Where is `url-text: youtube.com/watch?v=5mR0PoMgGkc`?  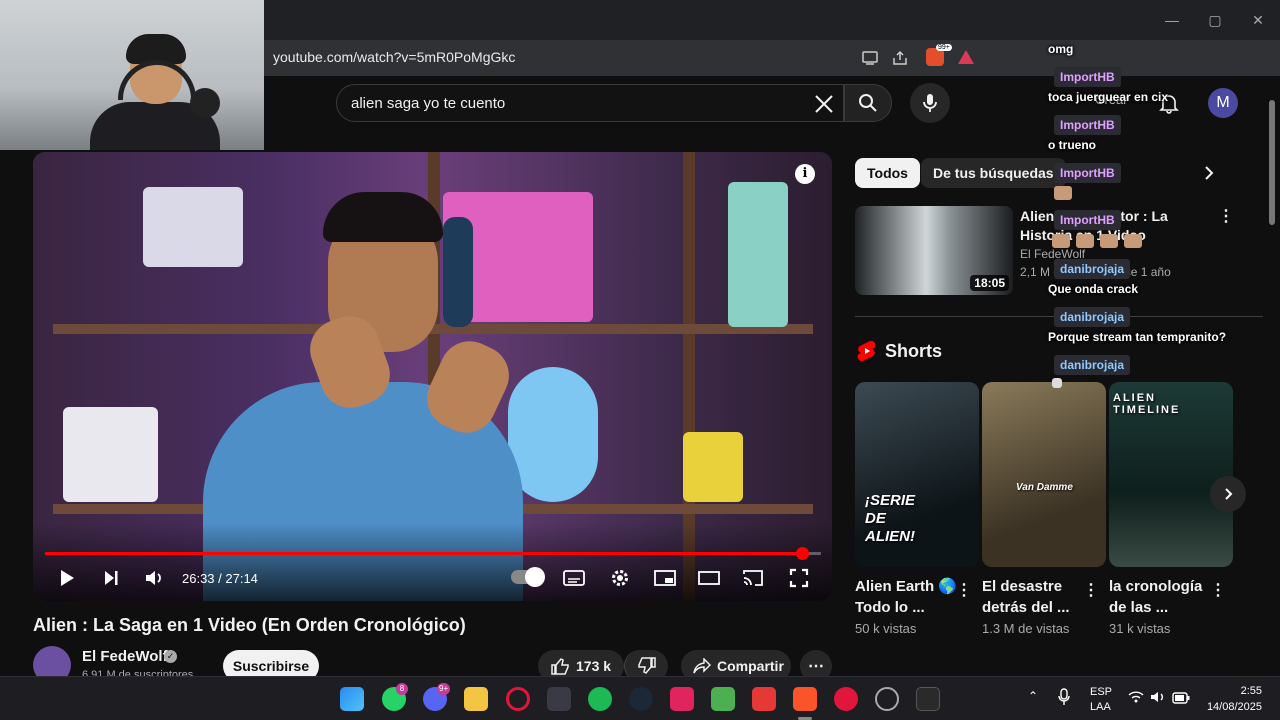 url-text: youtube.com/watch?v=5mR0PoMgGkc is located at coordinates (394, 57).